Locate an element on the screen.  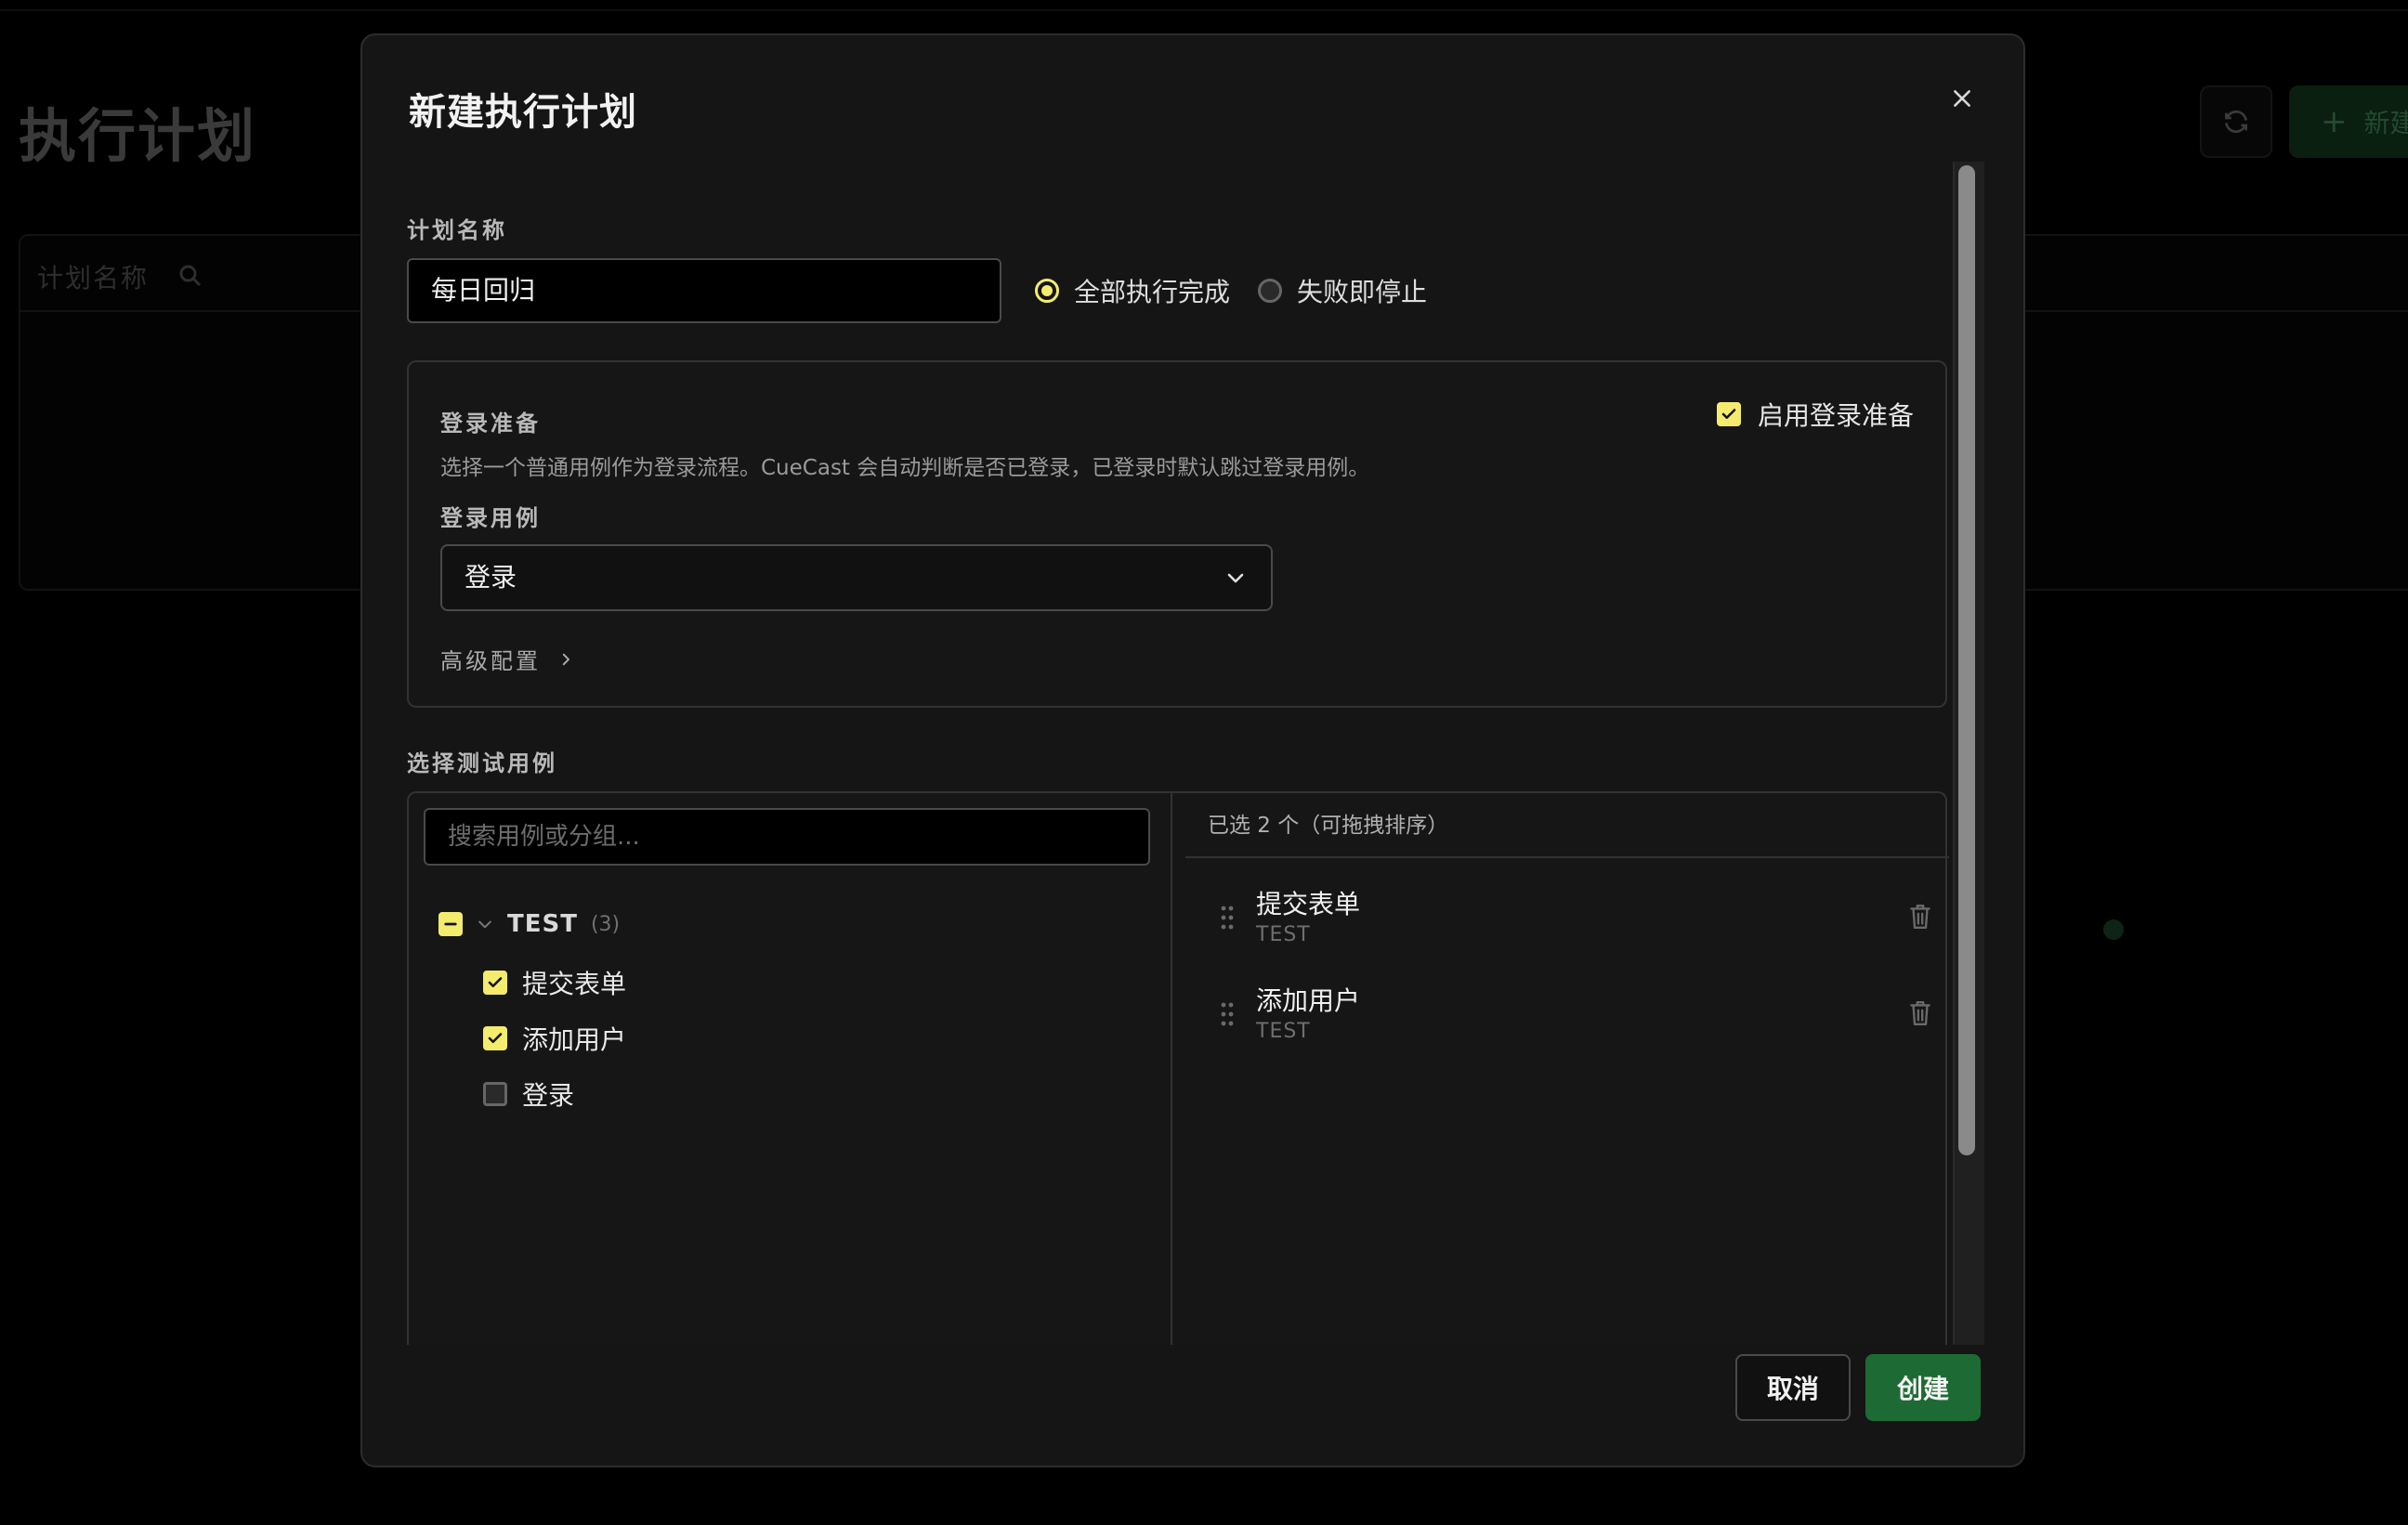
close-button is located at coordinates (1962, 98).